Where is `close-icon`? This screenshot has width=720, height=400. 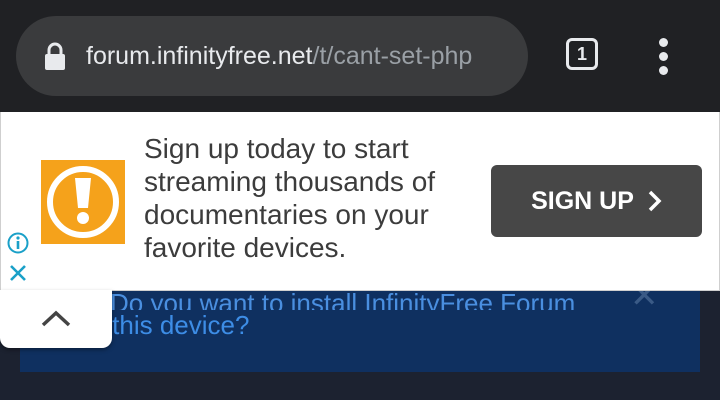 close-icon is located at coordinates (18, 273).